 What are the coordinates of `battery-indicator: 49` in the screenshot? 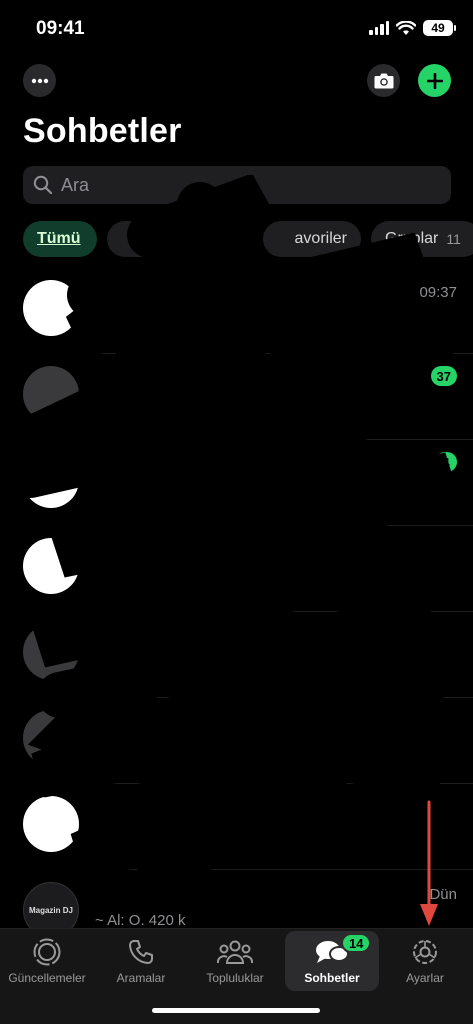 It's located at (439, 28).